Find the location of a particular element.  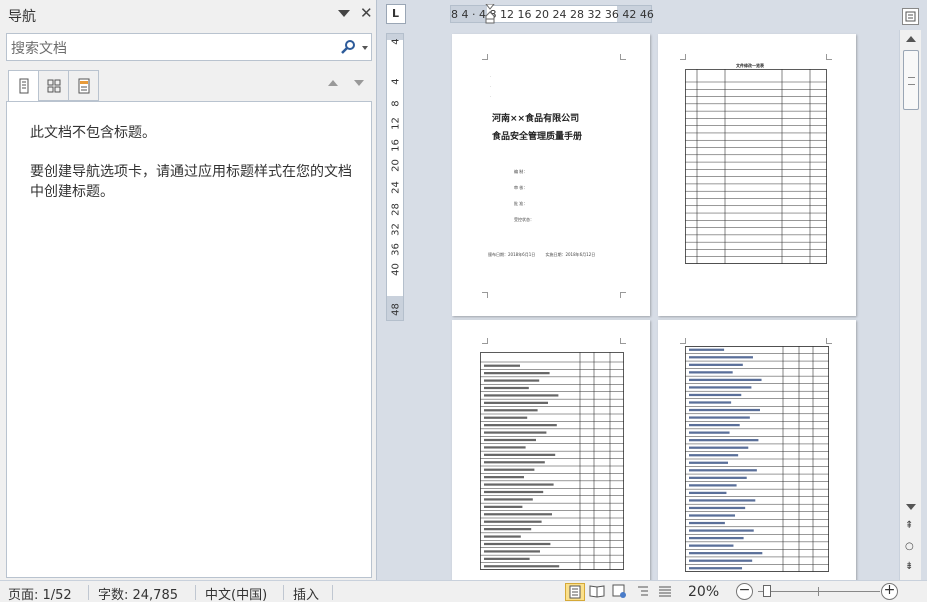

search-options-dropdown-icon is located at coordinates (365, 48).